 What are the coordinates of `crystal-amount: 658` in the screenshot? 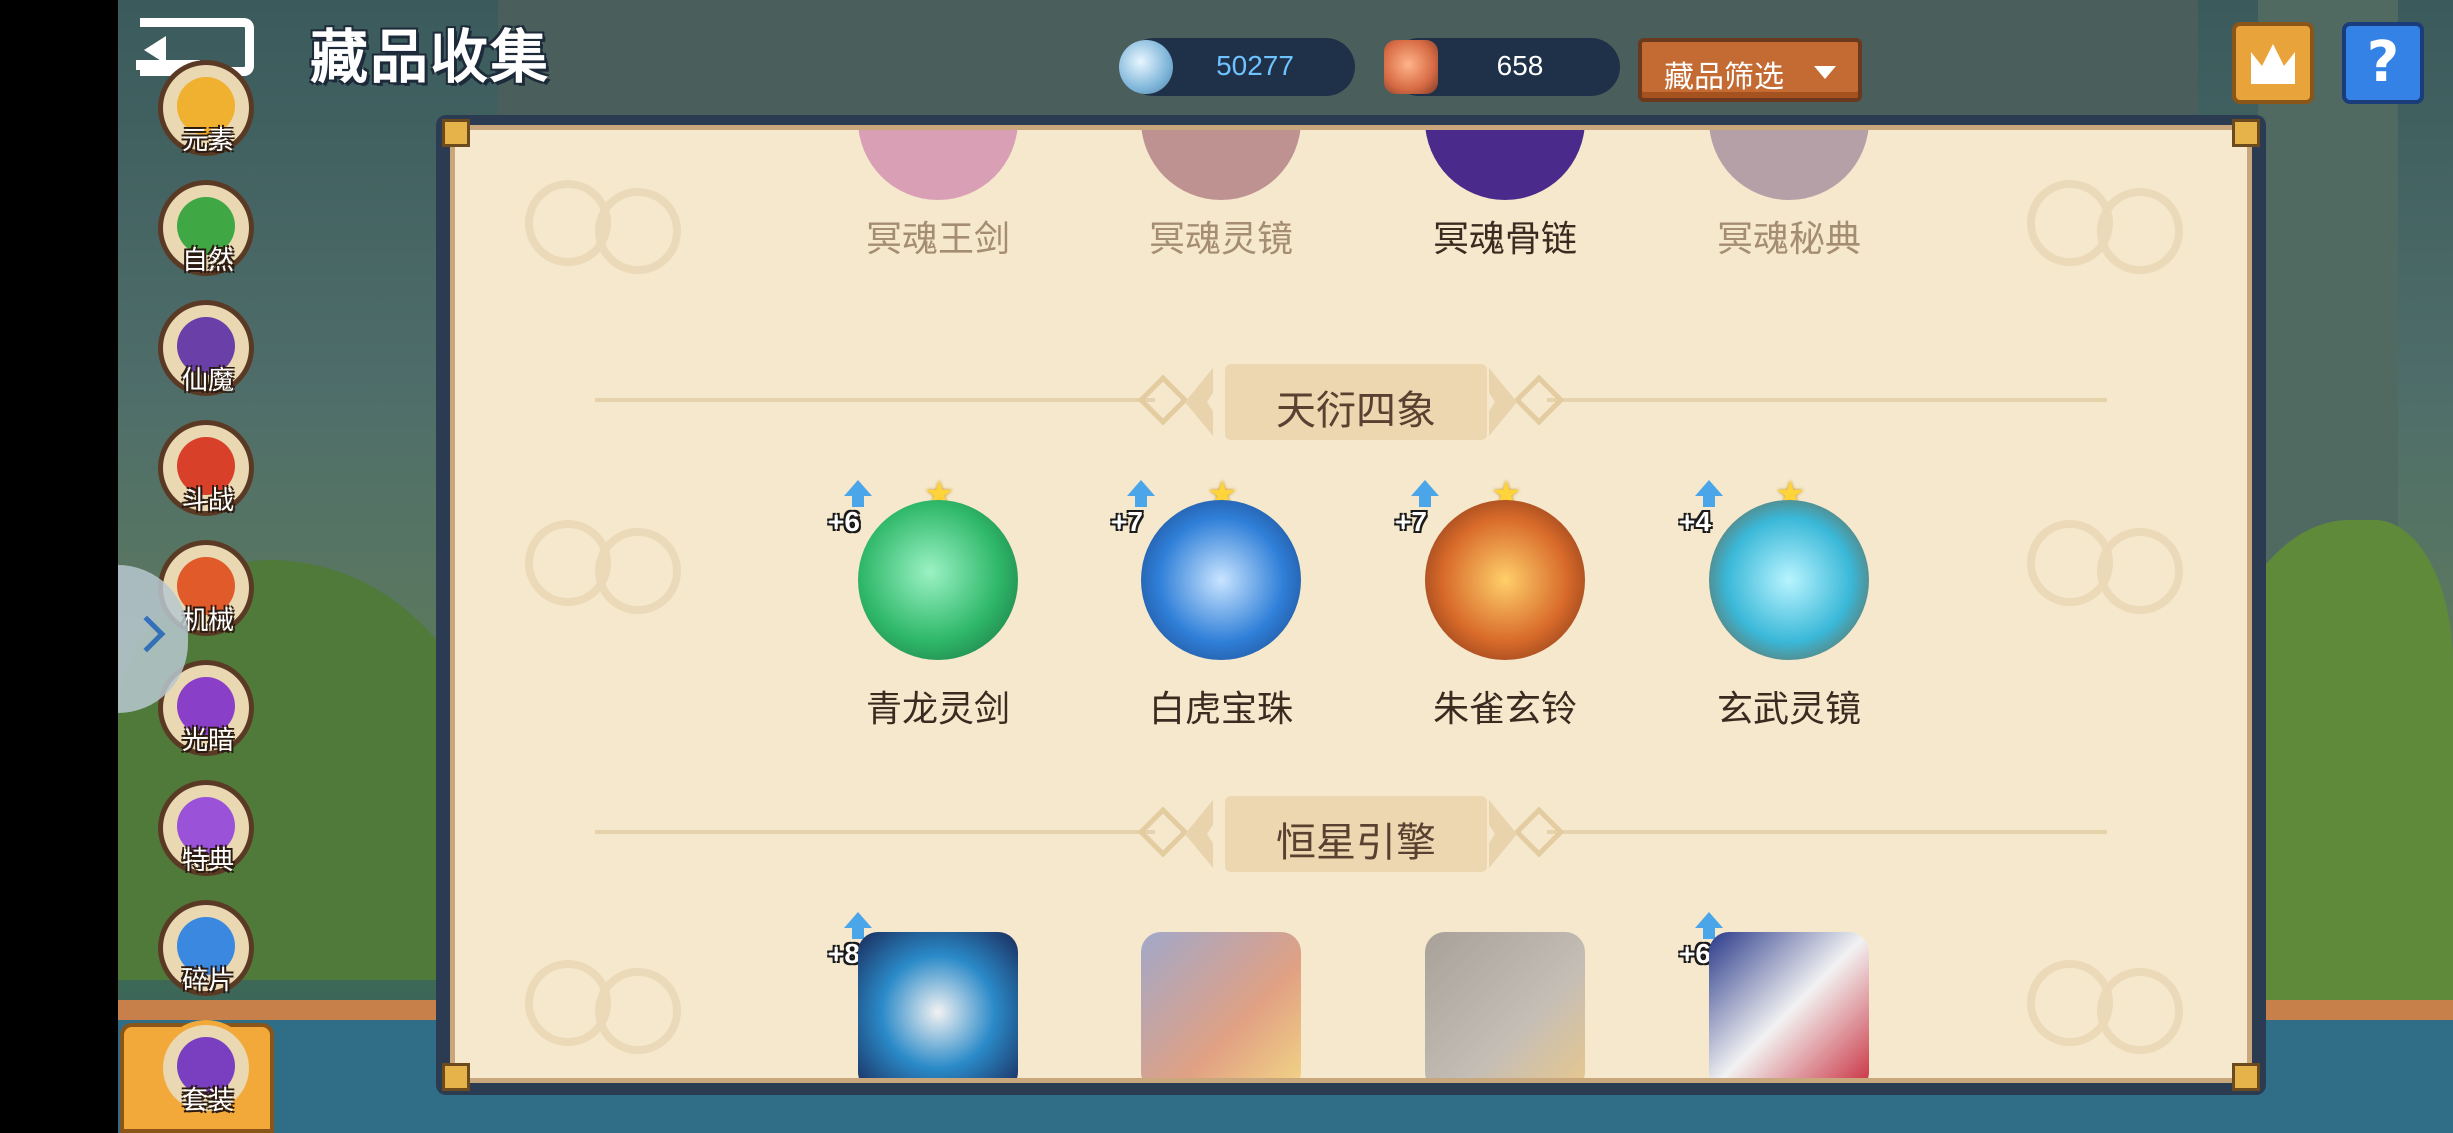 It's located at (1520, 65).